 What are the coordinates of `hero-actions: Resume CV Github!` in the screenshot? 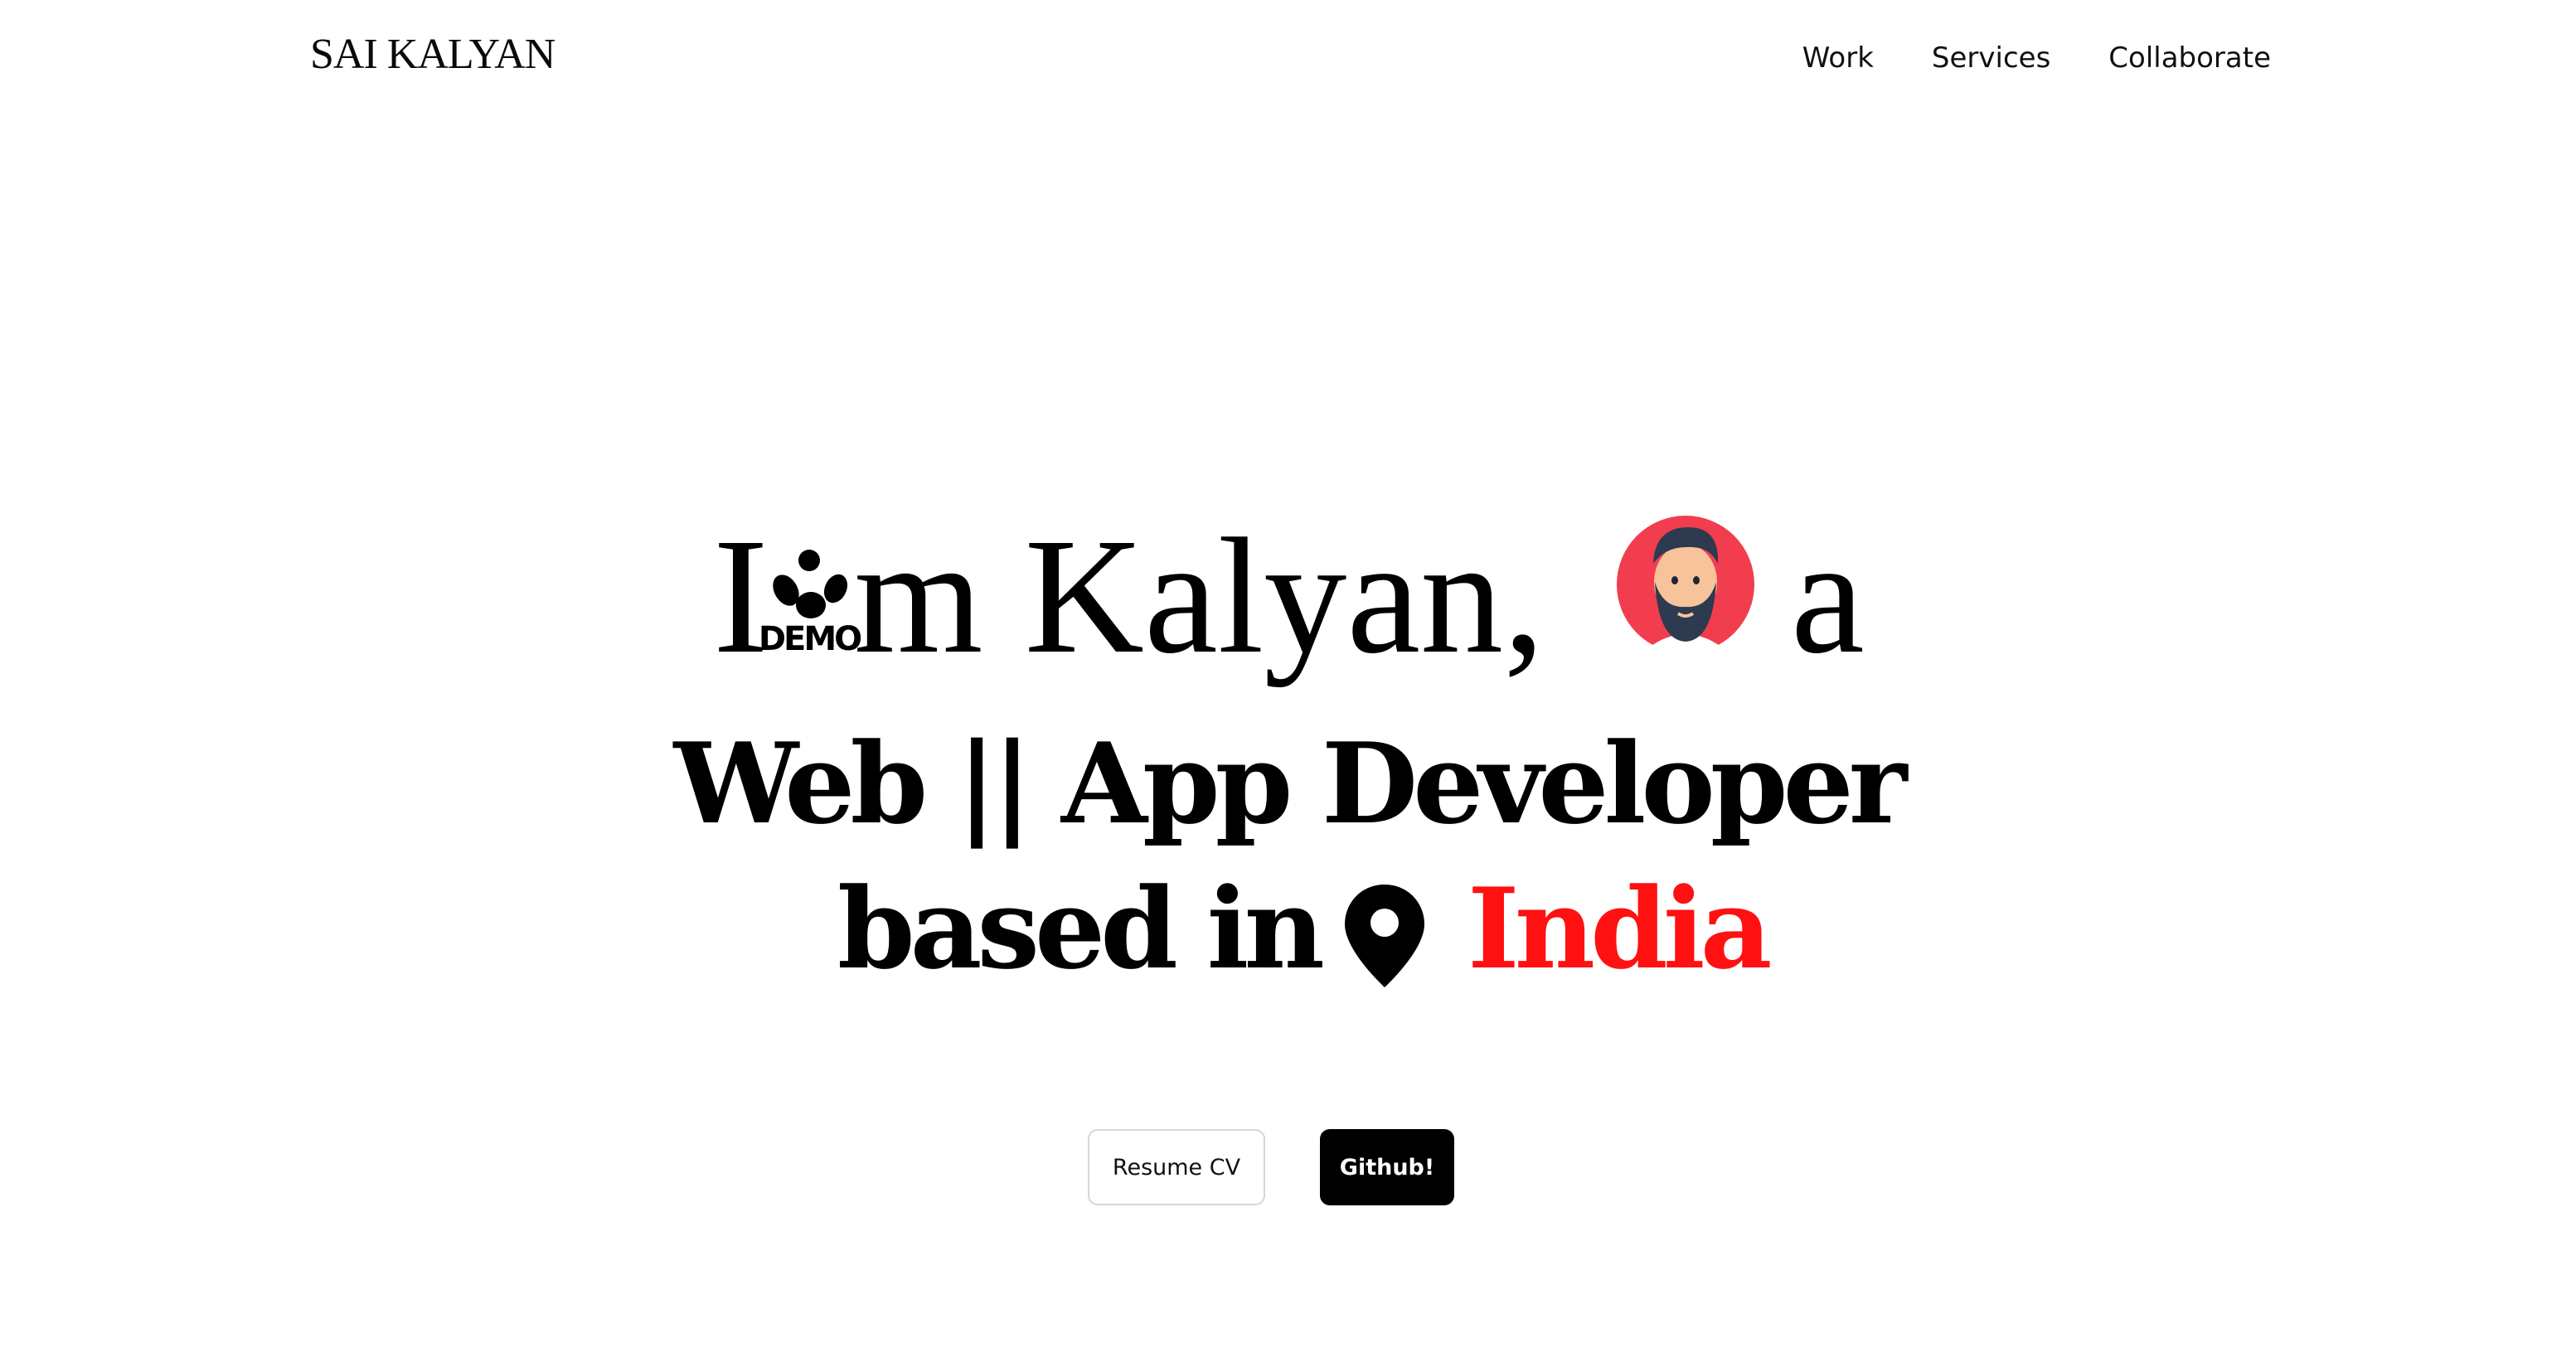 It's located at (1271, 1167).